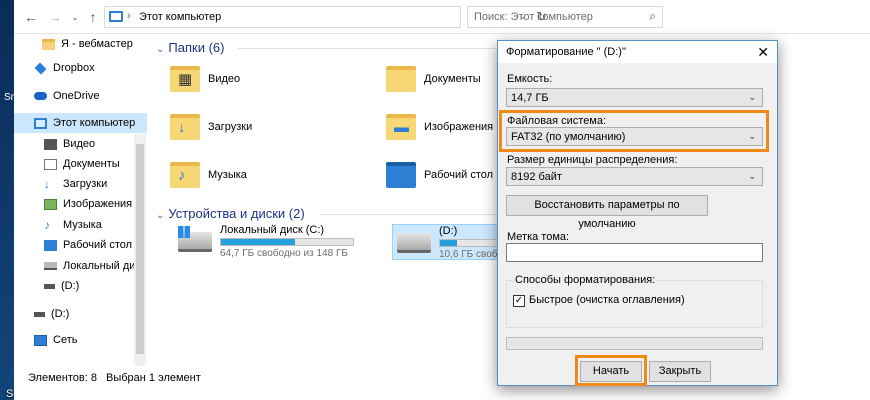  What do you see at coordinates (50, 204) in the screenshot?
I see `pictures-icon` at bounding box center [50, 204].